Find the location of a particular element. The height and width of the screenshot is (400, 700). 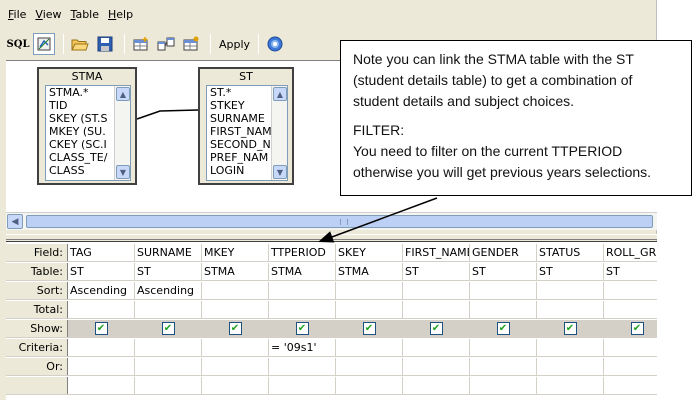

menu-view: View is located at coordinates (48, 14).